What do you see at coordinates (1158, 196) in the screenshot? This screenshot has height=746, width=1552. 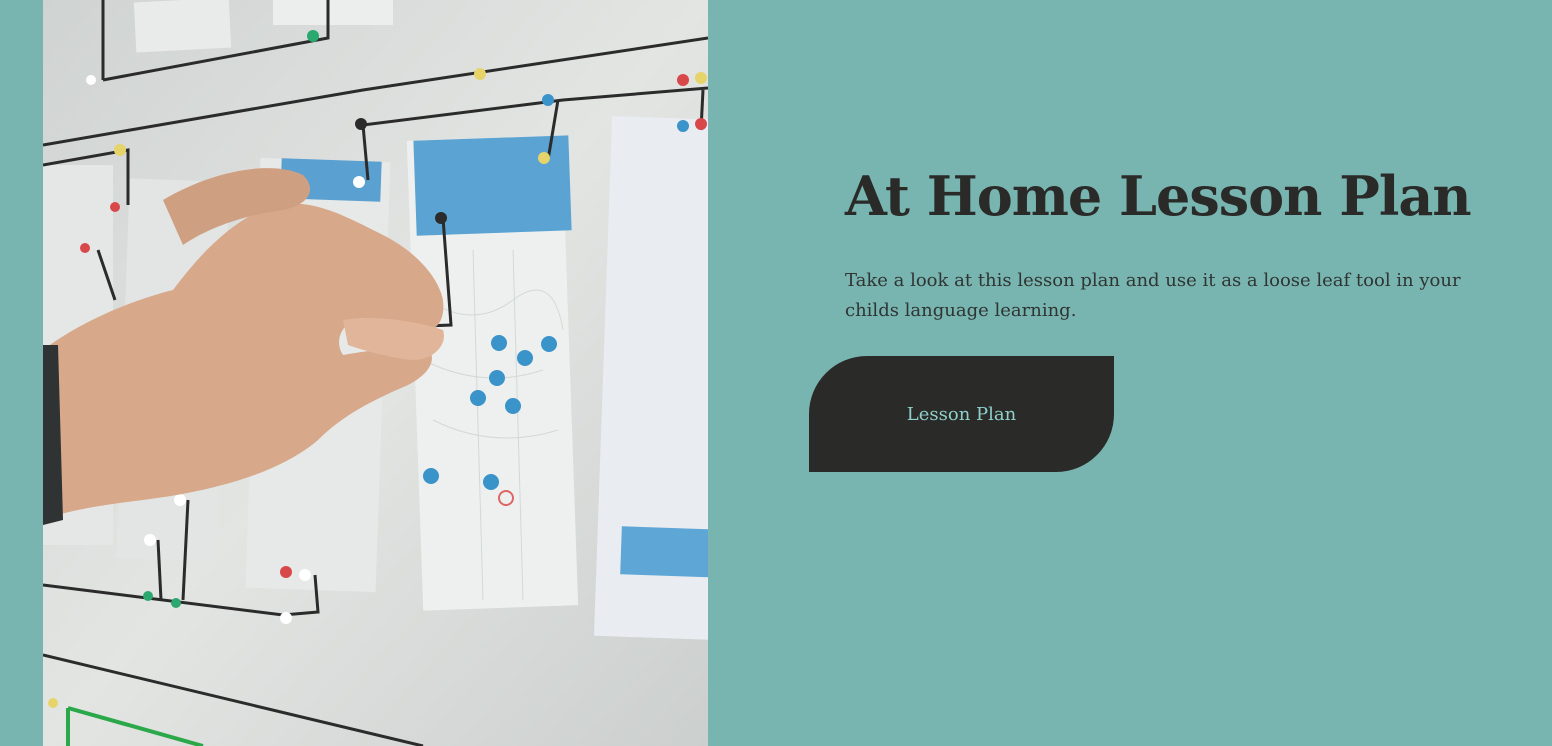 I see `page-title: At Home Lesson Plan` at bounding box center [1158, 196].